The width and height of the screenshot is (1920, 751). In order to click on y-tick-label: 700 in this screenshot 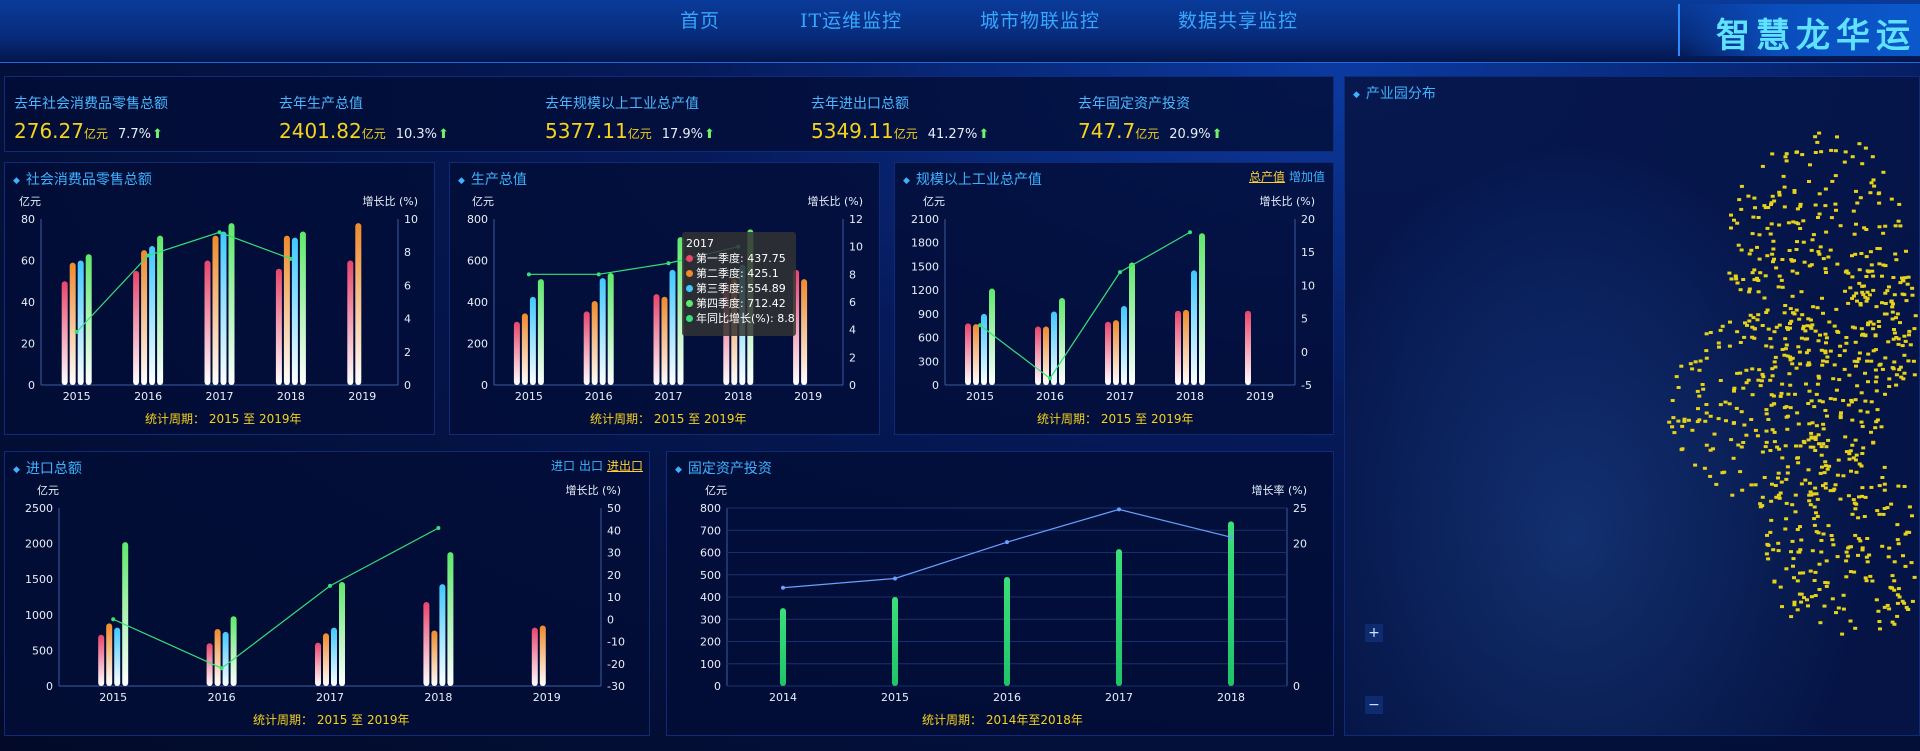, I will do `click(710, 530)`.